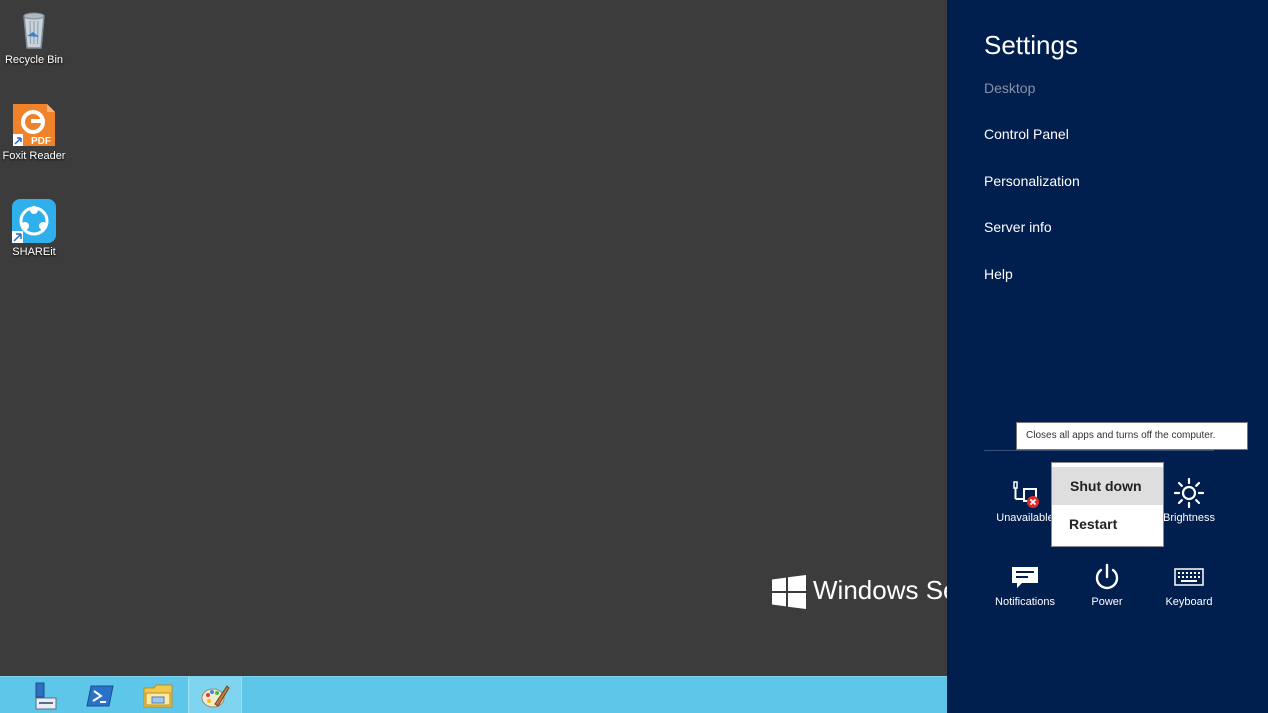 This screenshot has height=713, width=1268. I want to click on control-panel-link: Control Panel, so click(1026, 134).